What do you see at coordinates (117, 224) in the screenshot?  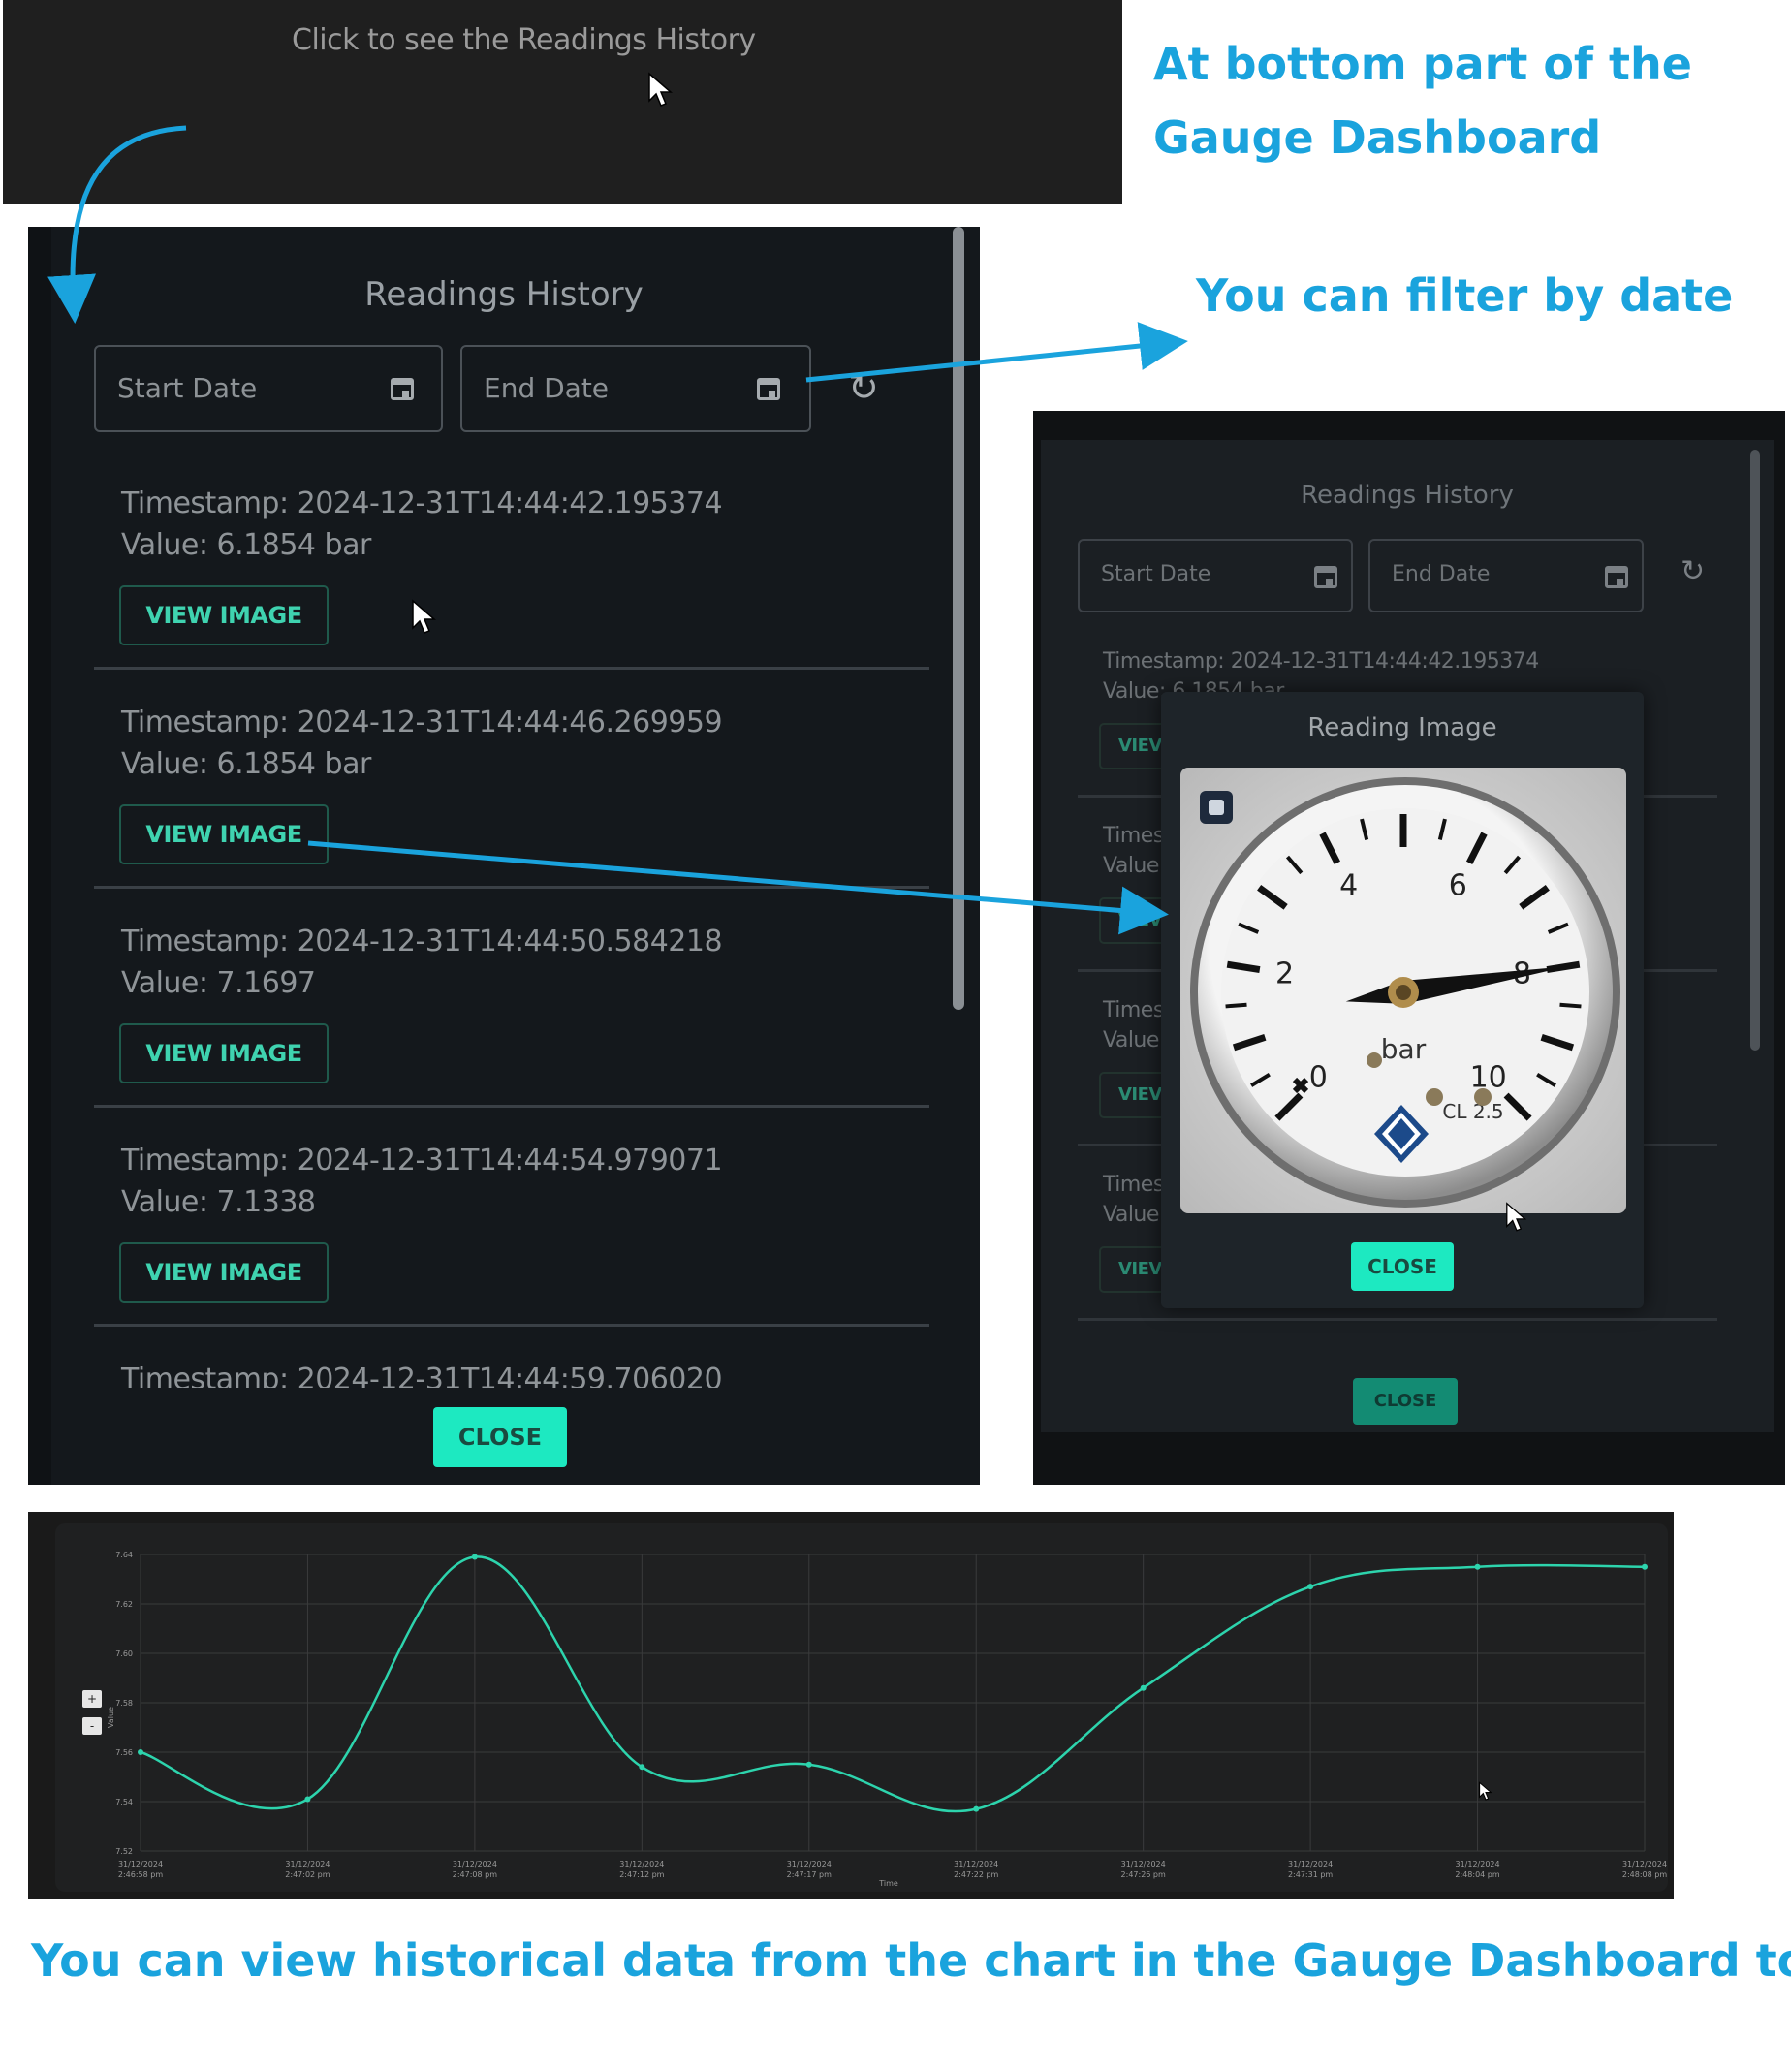 I see `arrow-to-history-dialog` at bounding box center [117, 224].